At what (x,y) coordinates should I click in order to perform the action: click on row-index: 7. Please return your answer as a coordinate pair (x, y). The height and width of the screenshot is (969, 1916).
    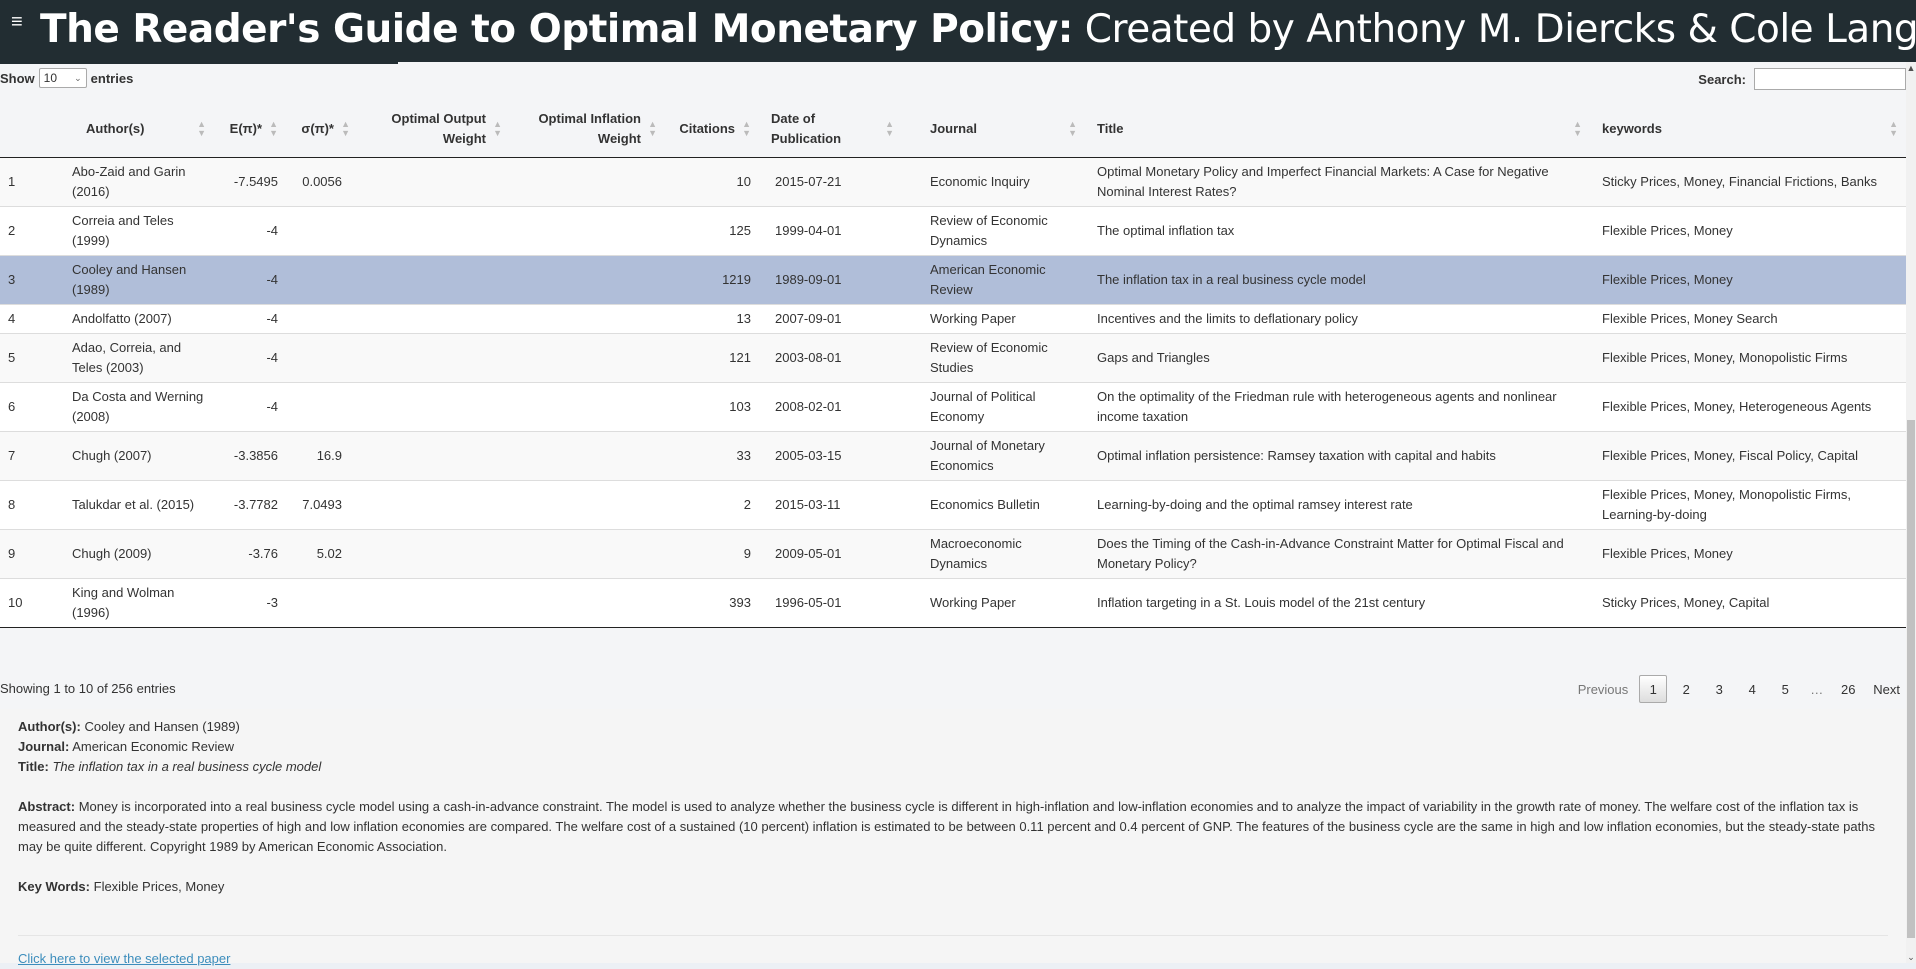
    Looking at the image, I should click on (18, 455).